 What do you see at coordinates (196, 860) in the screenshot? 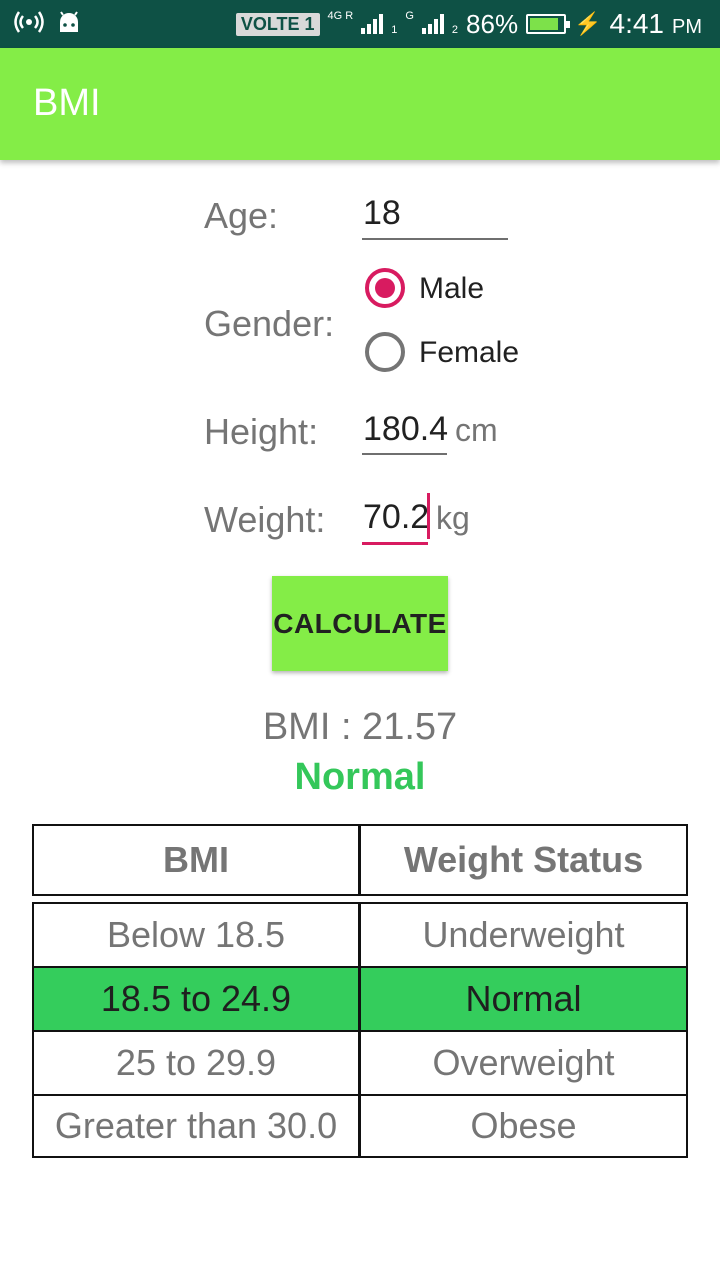
I see `table-header-bmi: BMI` at bounding box center [196, 860].